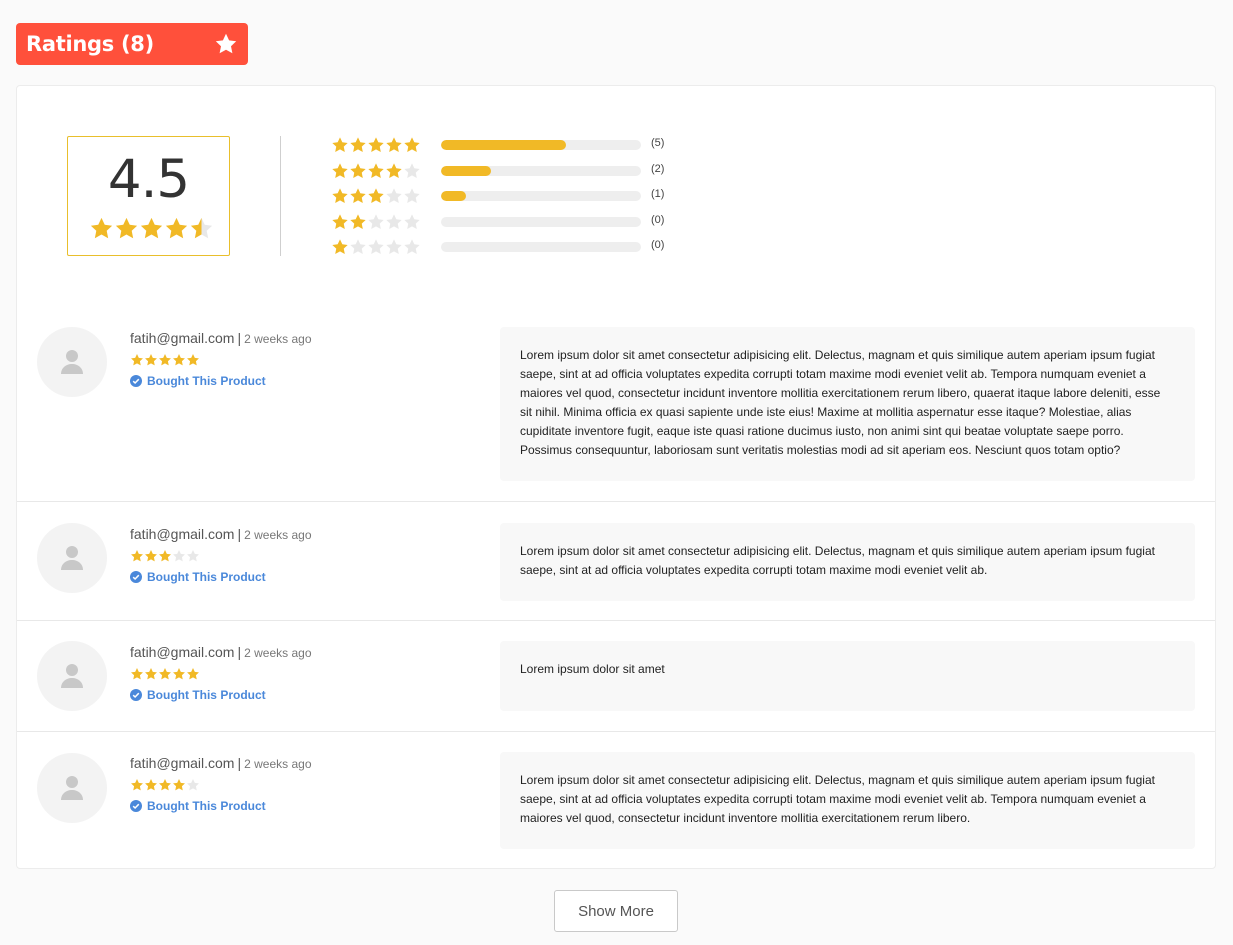 The image size is (1233, 945). Describe the element at coordinates (148, 196) in the screenshot. I see `average-score-box: 4.5` at that location.